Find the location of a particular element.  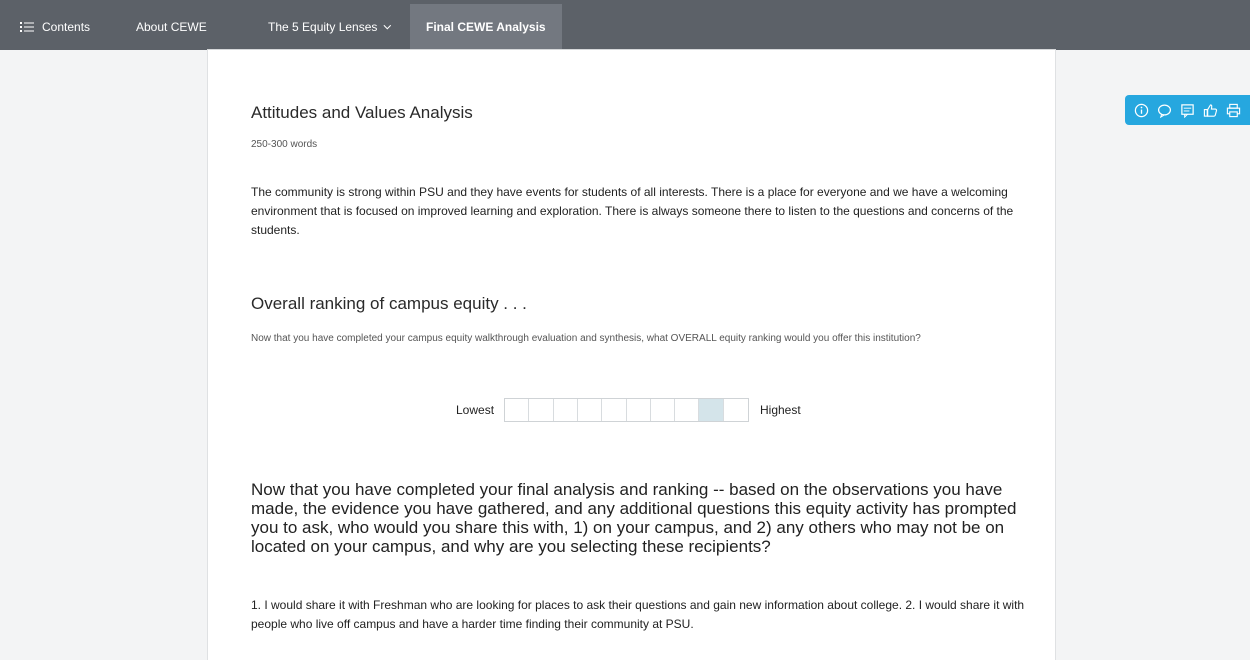

thumbs-up-icon is located at coordinates (1210, 110).